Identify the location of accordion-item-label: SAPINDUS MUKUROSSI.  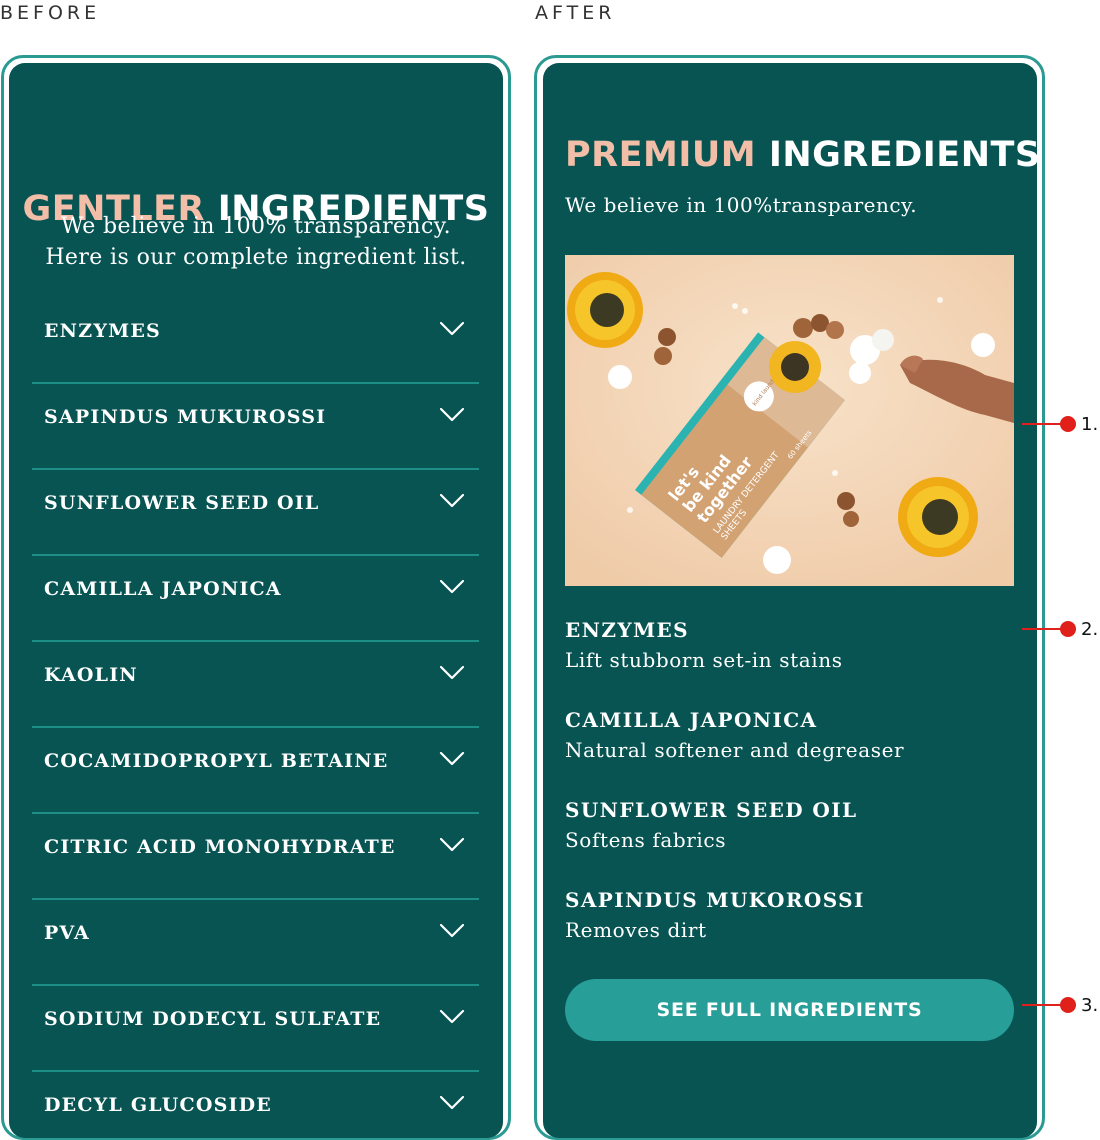
(185, 417).